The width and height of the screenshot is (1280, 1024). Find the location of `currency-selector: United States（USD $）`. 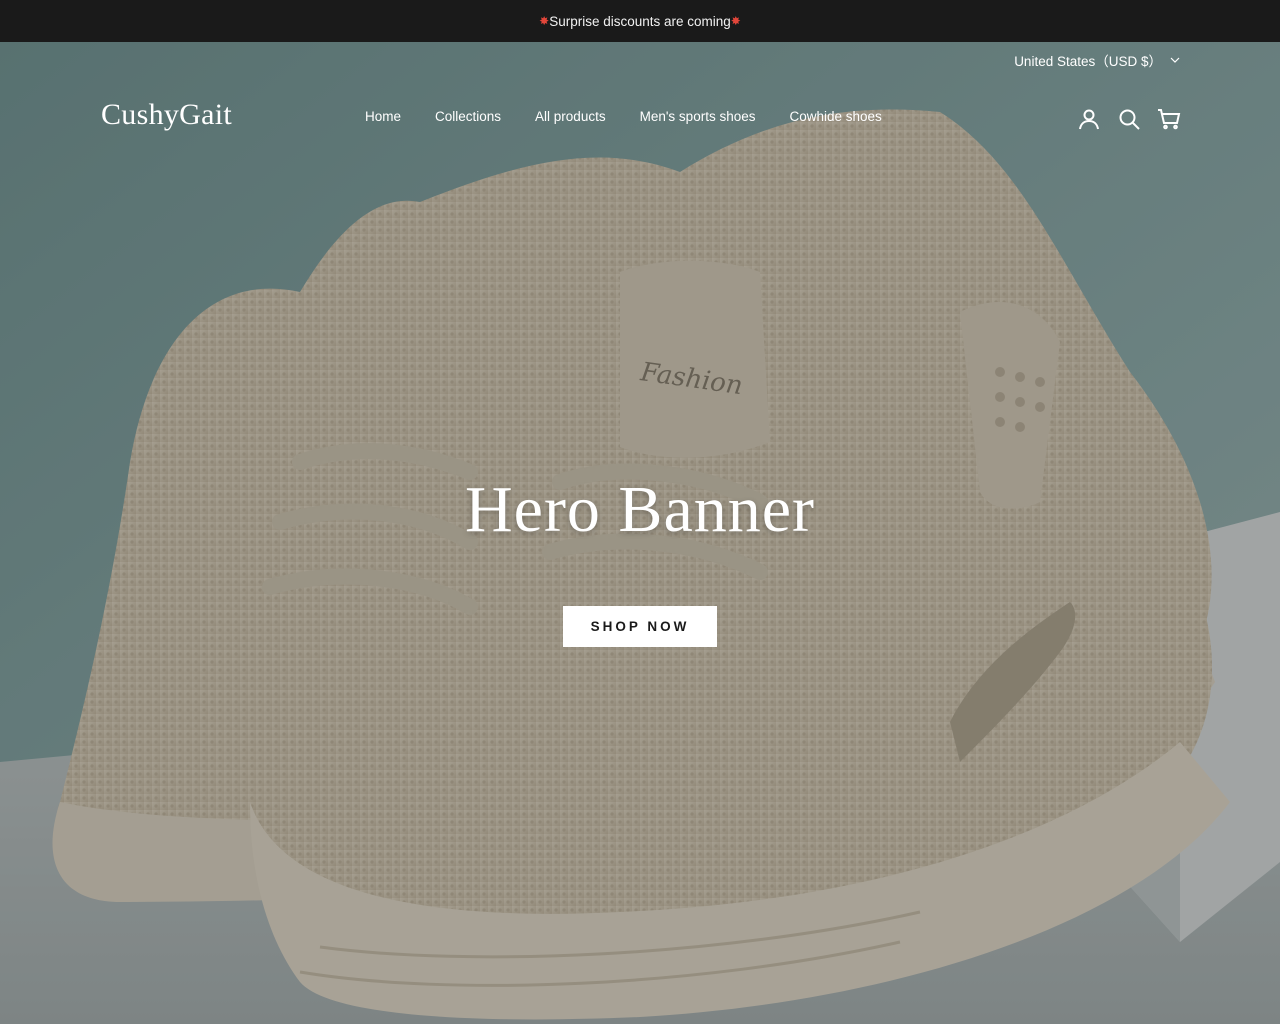

currency-selector: United States（USD $） is located at coordinates (1097, 60).